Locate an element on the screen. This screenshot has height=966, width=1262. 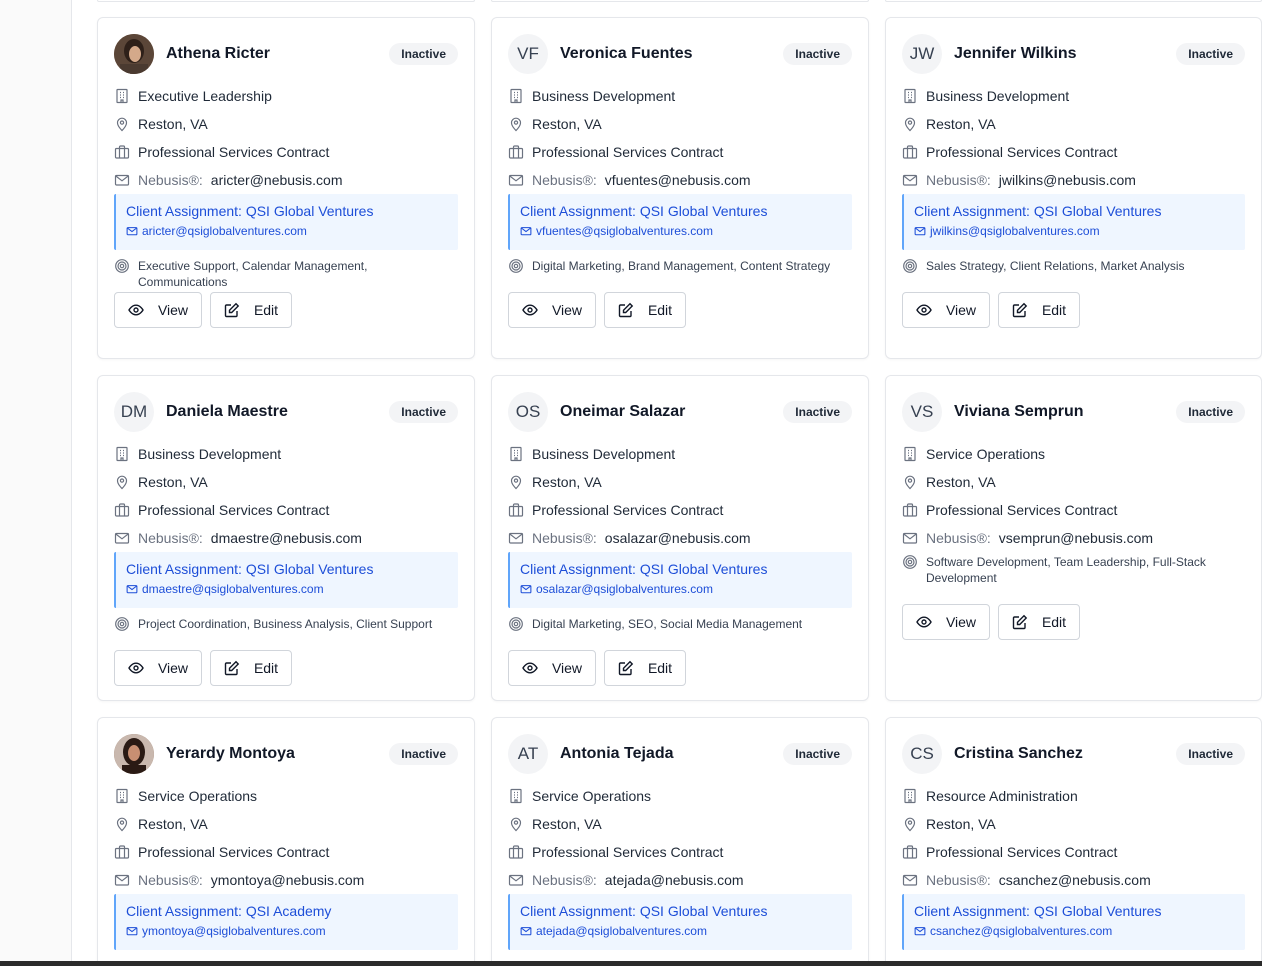
email-row: Nebusis®: aricter@nebusis.com is located at coordinates (286, 180).